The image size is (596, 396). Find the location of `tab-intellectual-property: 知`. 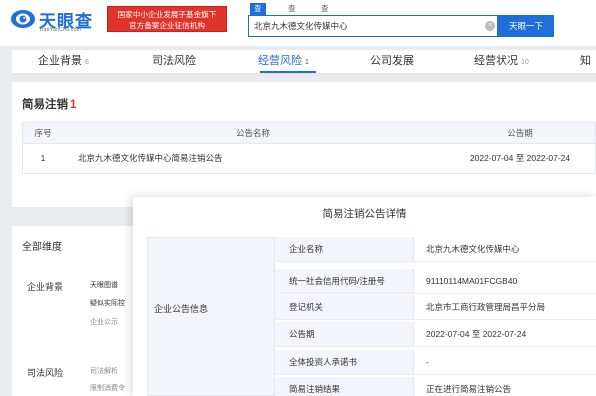

tab-intellectual-property: 知 is located at coordinates (585, 62).